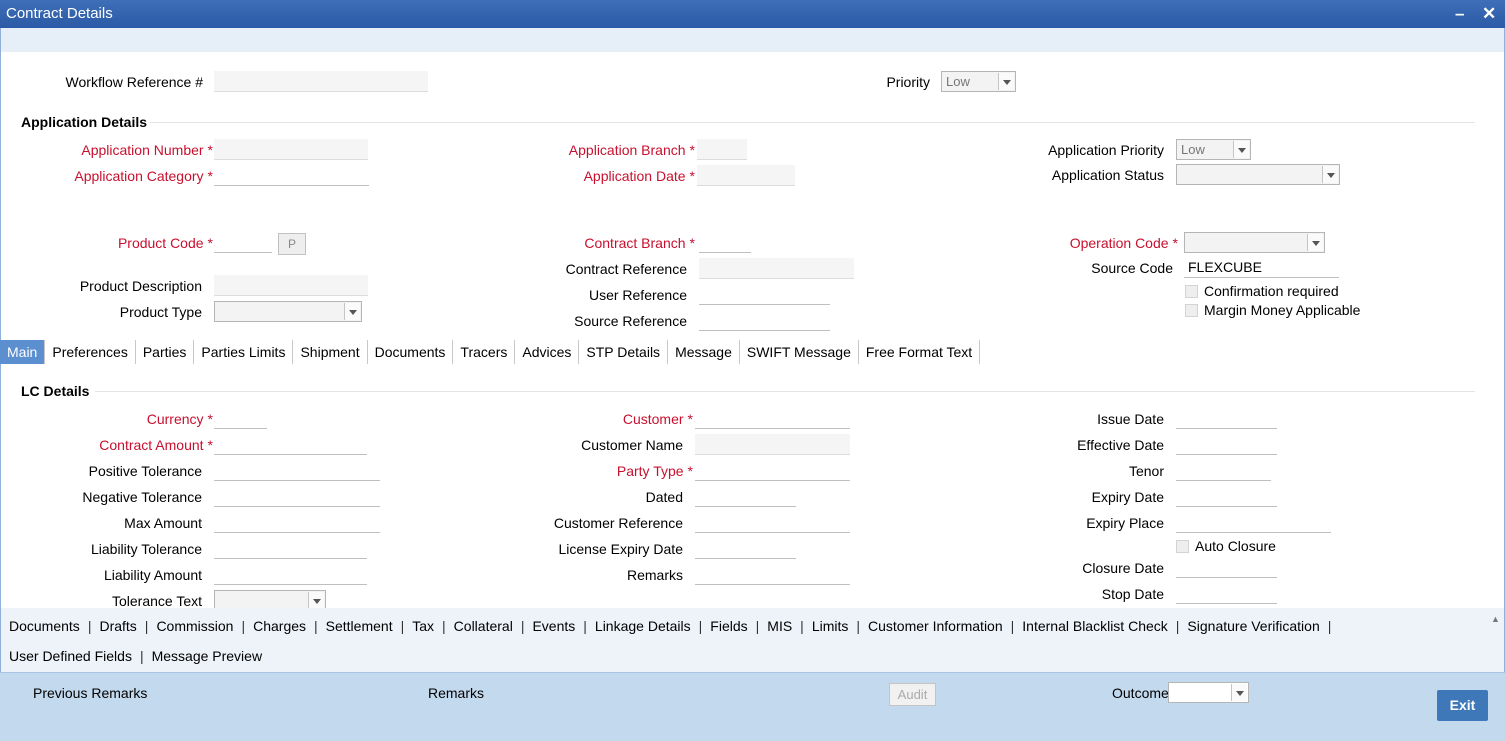 The height and width of the screenshot is (741, 1505). I want to click on negative-tolerance-input, so click(297, 496).